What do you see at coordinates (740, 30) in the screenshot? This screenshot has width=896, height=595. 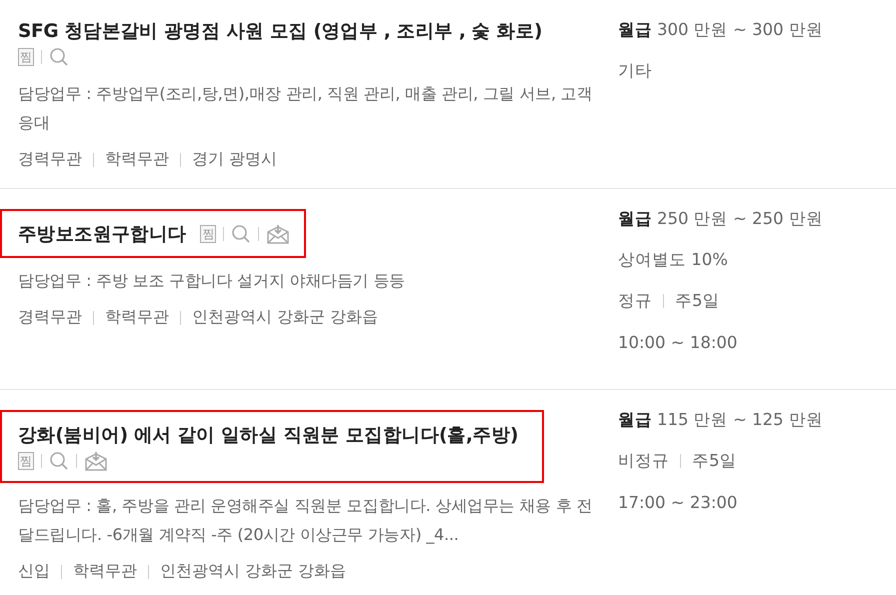 I see `salary-range: 300 만원 ~ 300 만원` at bounding box center [740, 30].